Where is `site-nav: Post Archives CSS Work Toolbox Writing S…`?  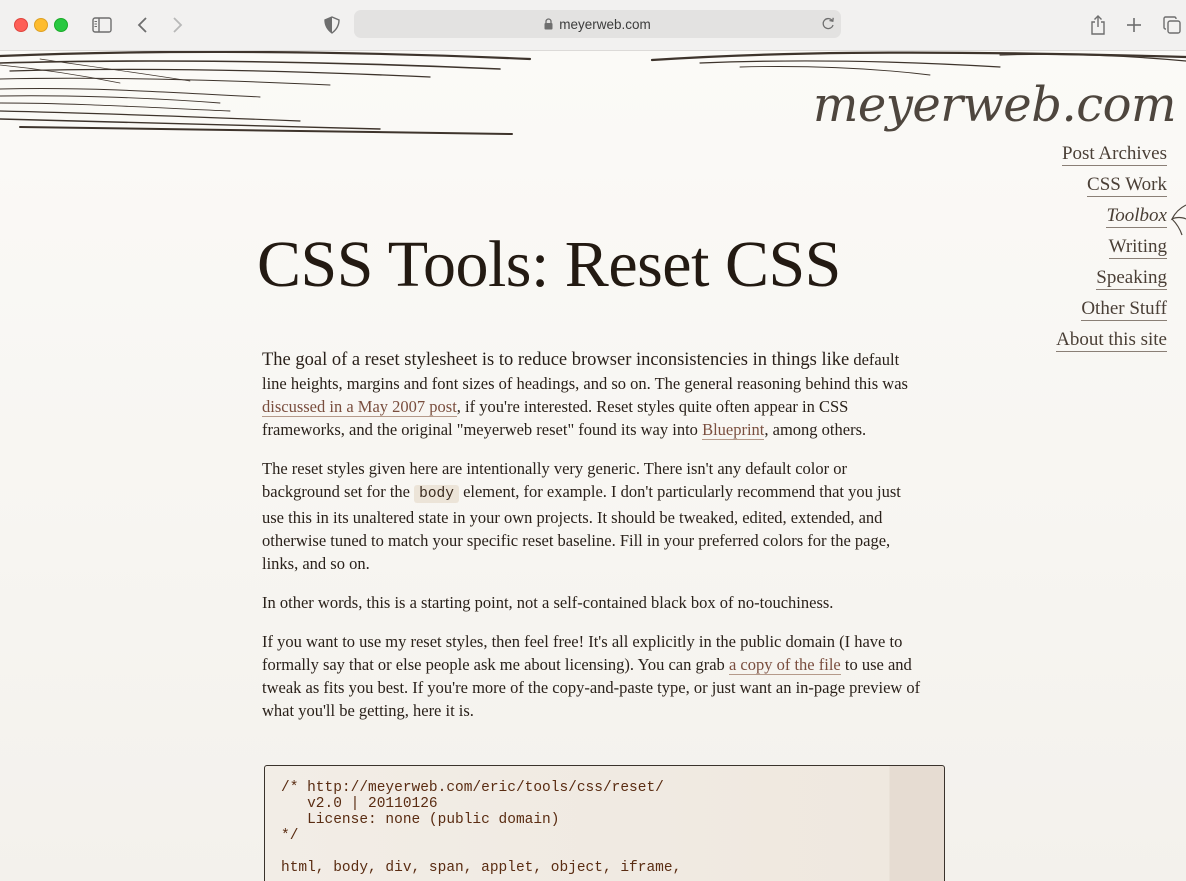 site-nav: Post Archives CSS Work Toolbox Writing S… is located at coordinates (1111, 251).